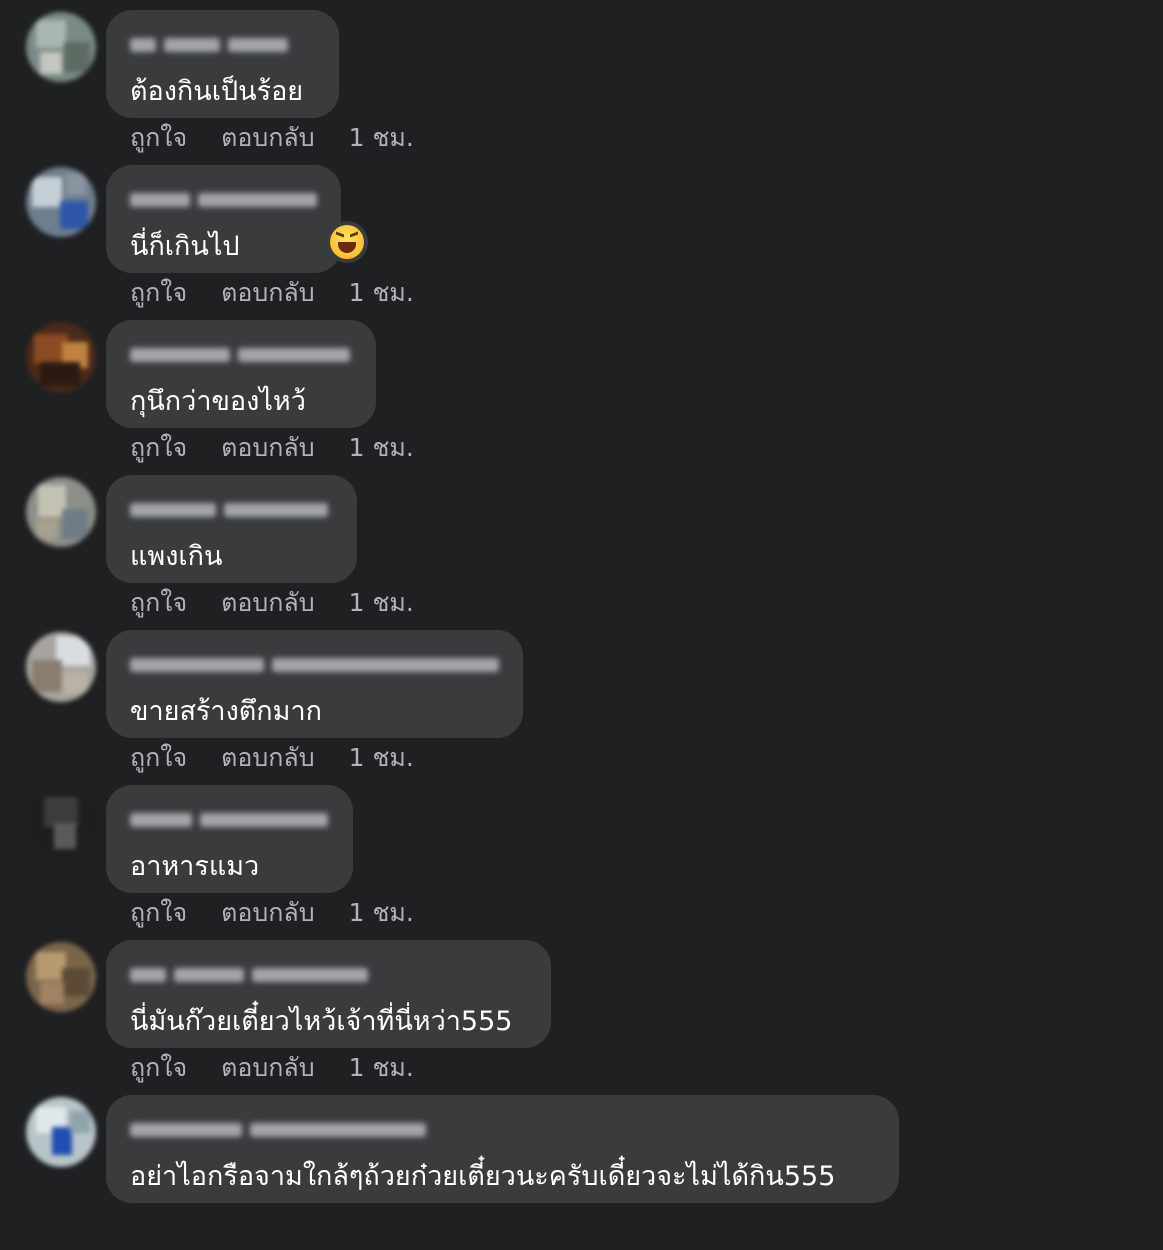 Image resolution: width=1163 pixels, height=1250 pixels. Describe the element at coordinates (581, 397) in the screenshot. I see `comment: กุนึกว่าของไหว้ ถูกใจ ตอบกลับ 1 ชม.` at that location.